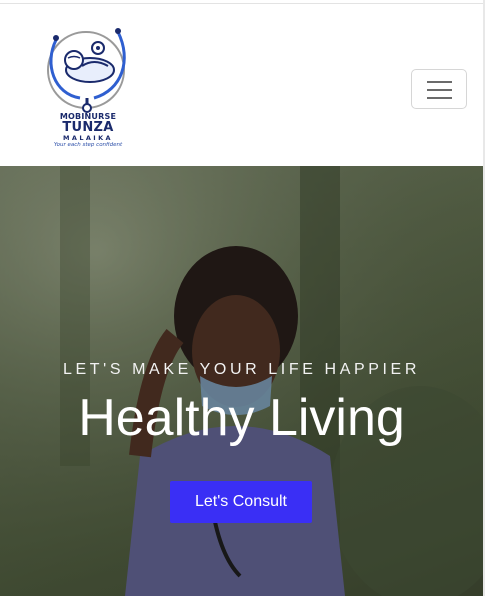 The image size is (485, 596). I want to click on stethoscope-baby-logo-icon, so click(86, 70).